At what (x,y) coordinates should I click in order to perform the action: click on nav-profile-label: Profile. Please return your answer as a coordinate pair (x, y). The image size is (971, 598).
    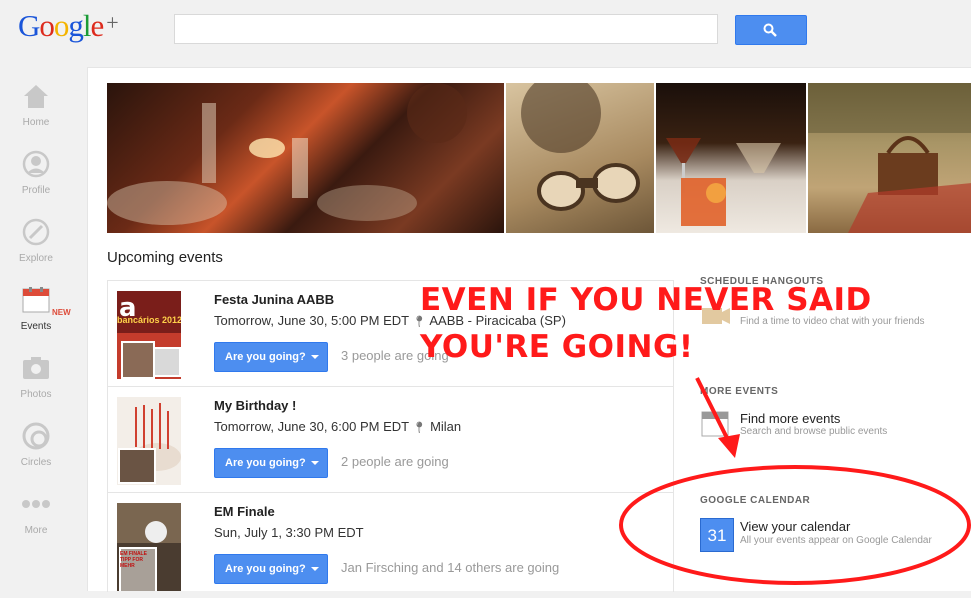
    Looking at the image, I should click on (36, 190).